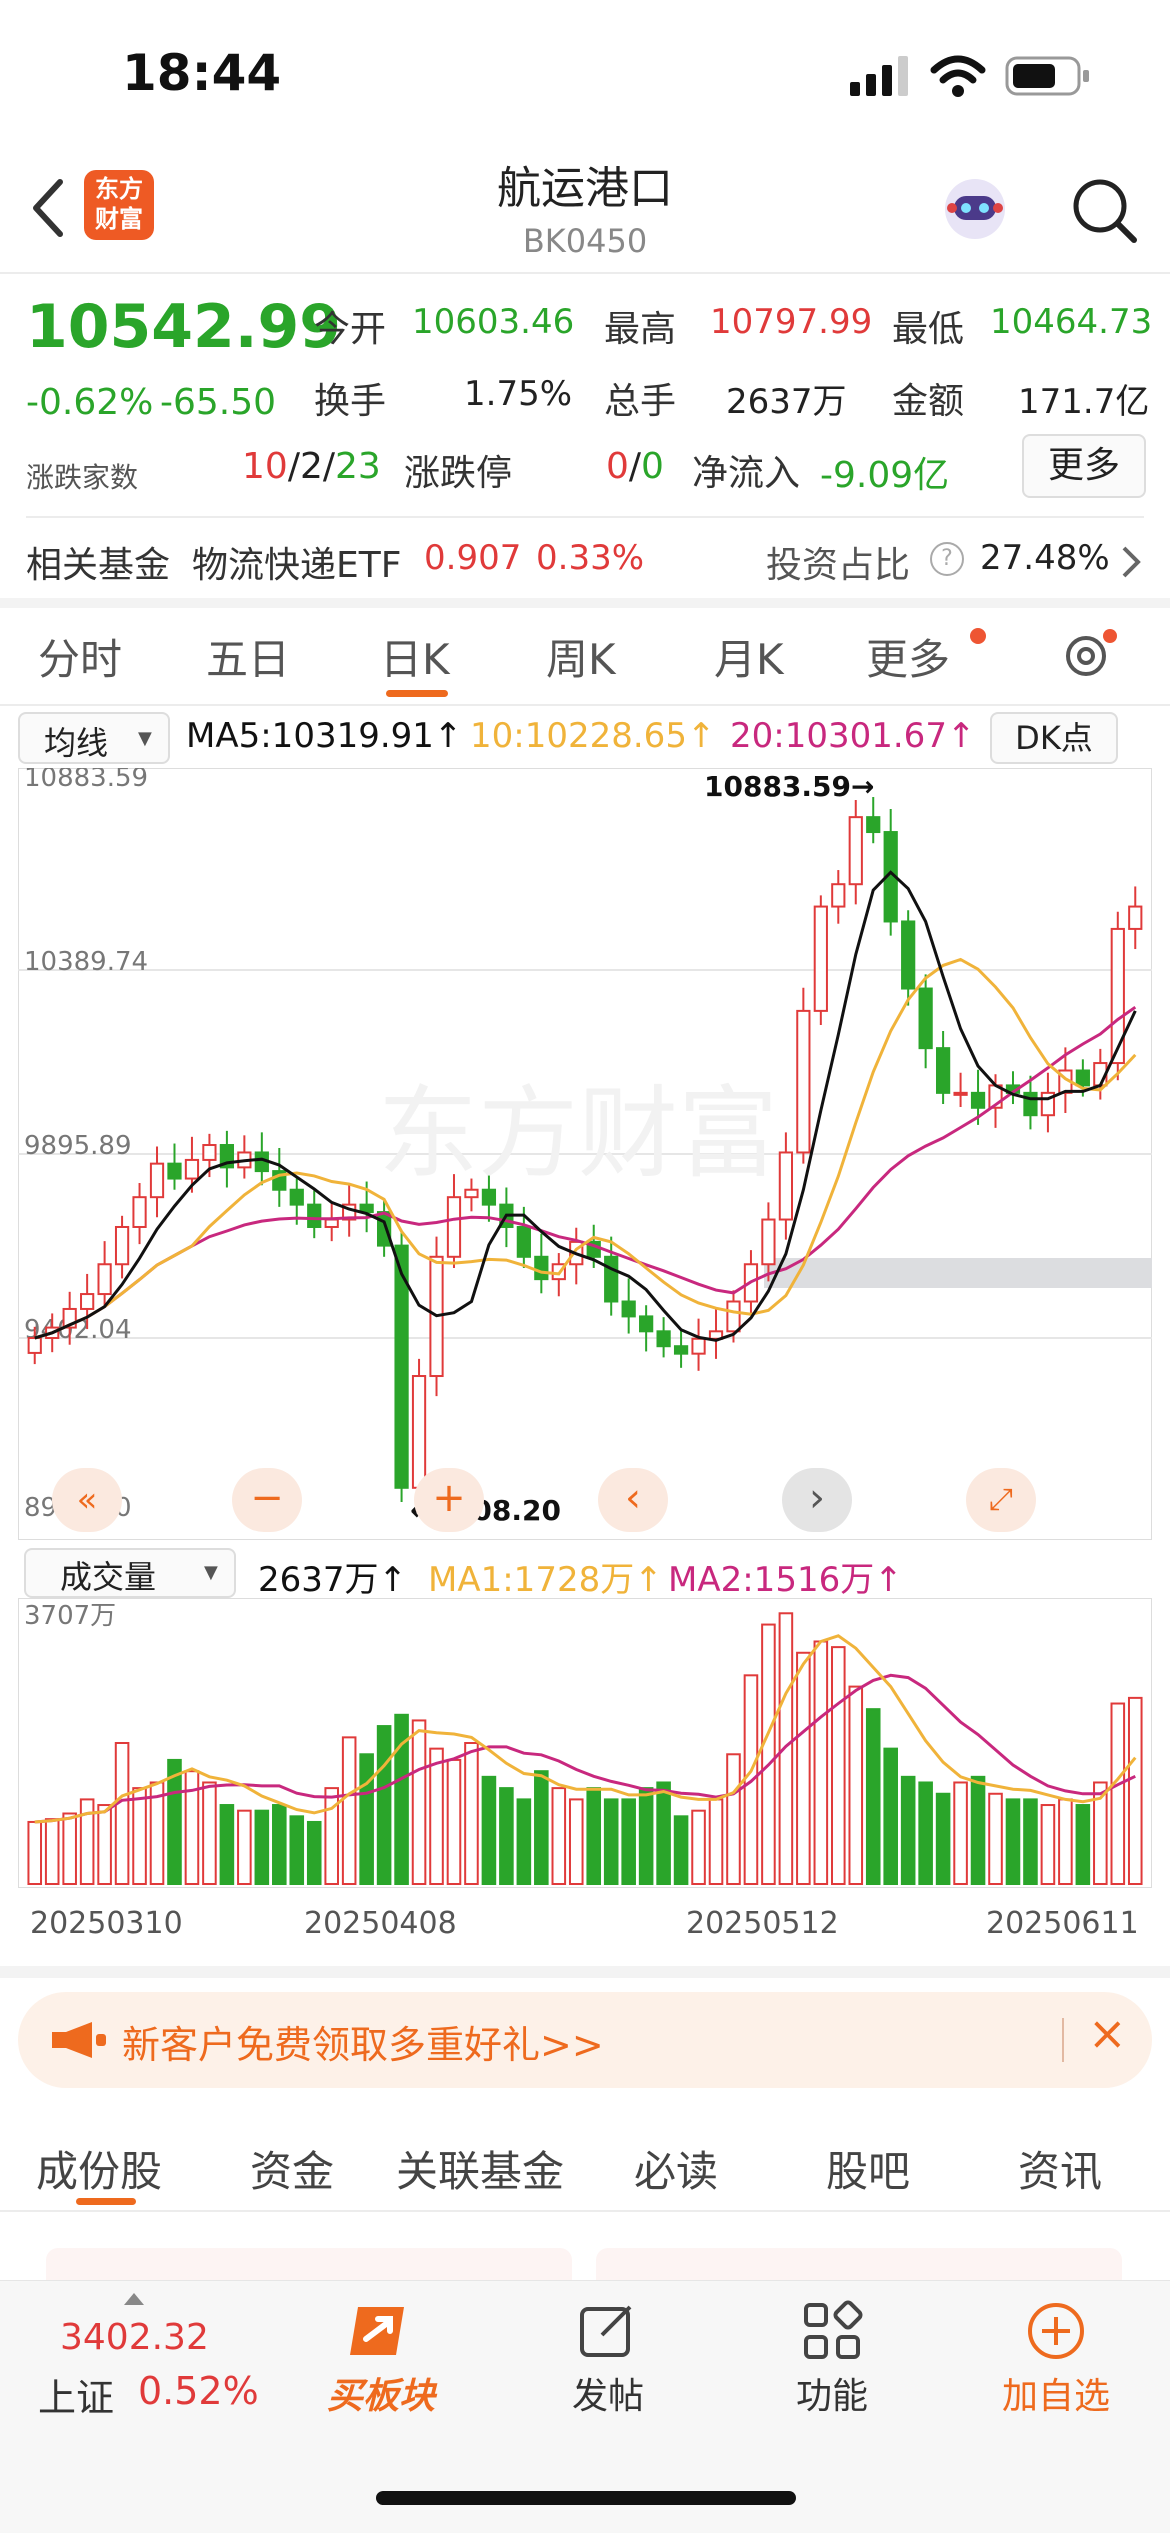  What do you see at coordinates (350, 401) in the screenshot?
I see `turnover-label: 换手` at bounding box center [350, 401].